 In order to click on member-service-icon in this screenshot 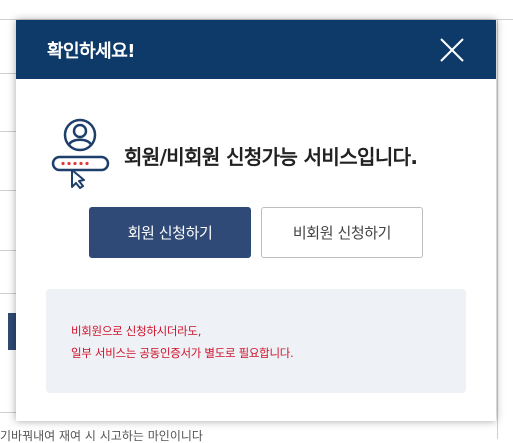, I will do `click(80, 153)`.